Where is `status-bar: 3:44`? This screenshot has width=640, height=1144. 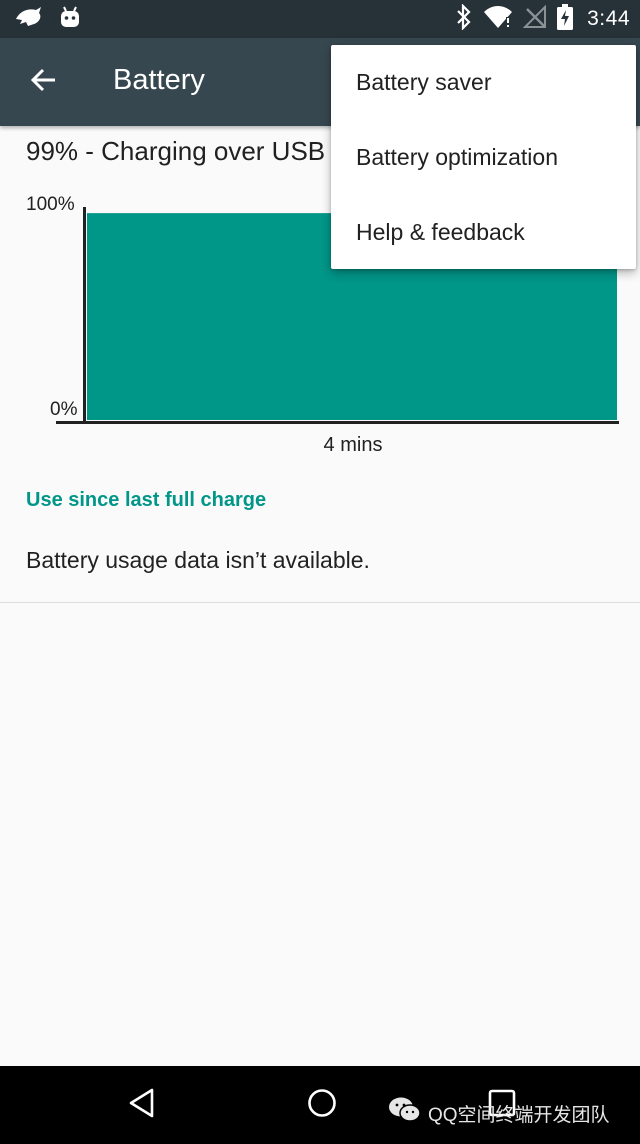
status-bar: 3:44 is located at coordinates (320, 19).